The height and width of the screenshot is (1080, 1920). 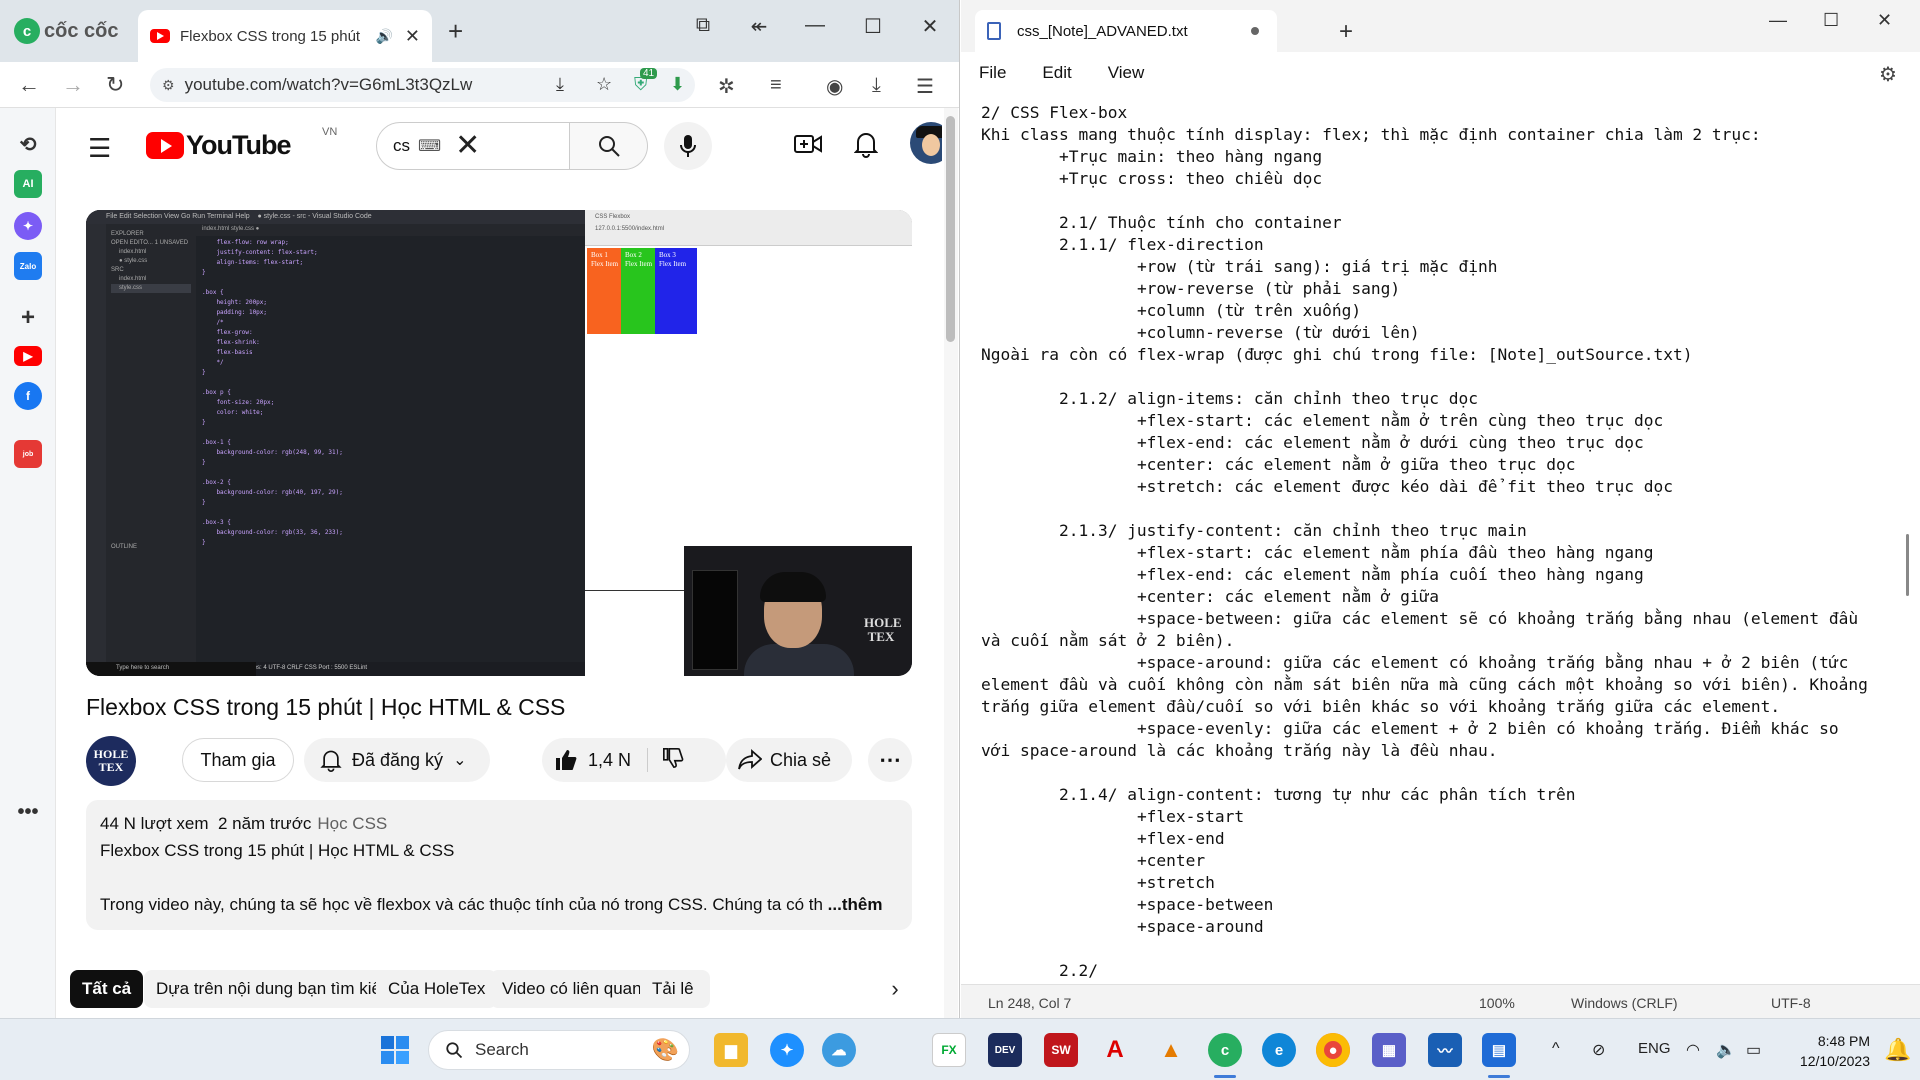 I want to click on youtube-logo: YouTube VN, so click(x=241, y=143).